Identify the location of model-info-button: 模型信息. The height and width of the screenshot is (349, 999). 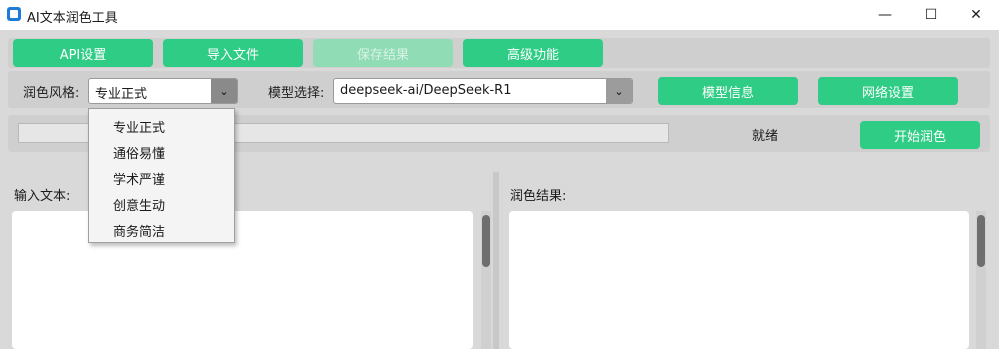
(728, 91).